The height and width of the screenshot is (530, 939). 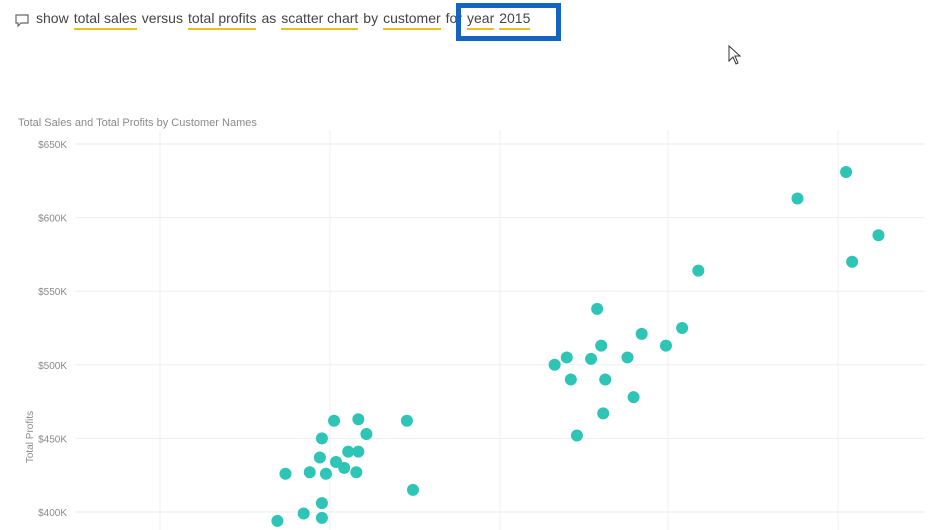 I want to click on y-tick-label: $500K, so click(x=52, y=366).